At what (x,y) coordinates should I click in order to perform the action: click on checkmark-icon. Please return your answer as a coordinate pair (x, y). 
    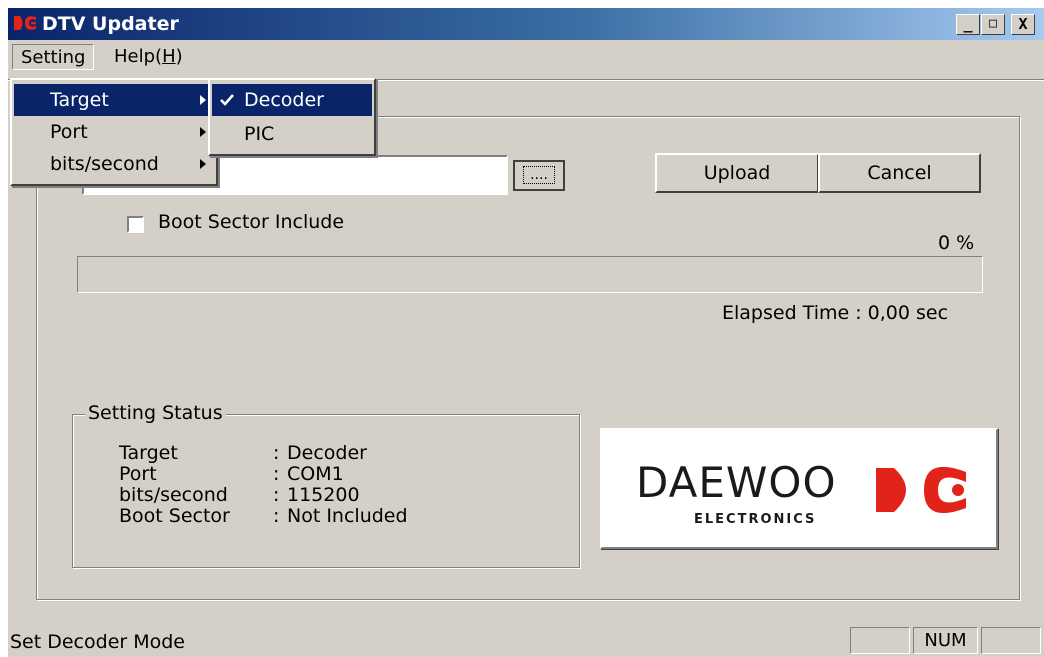
    Looking at the image, I should click on (227, 100).